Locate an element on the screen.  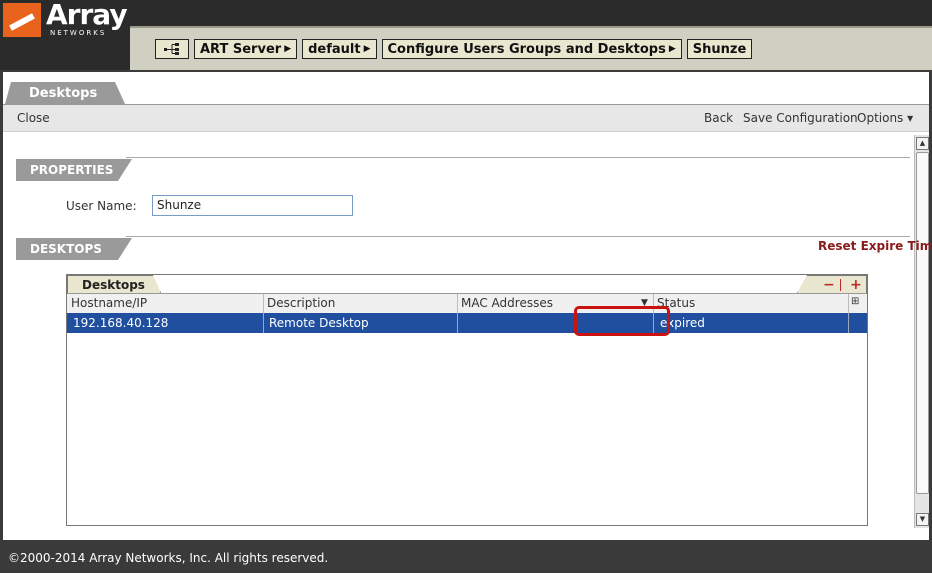
save-configuration-button: Save Configuration is located at coordinates (800, 118).